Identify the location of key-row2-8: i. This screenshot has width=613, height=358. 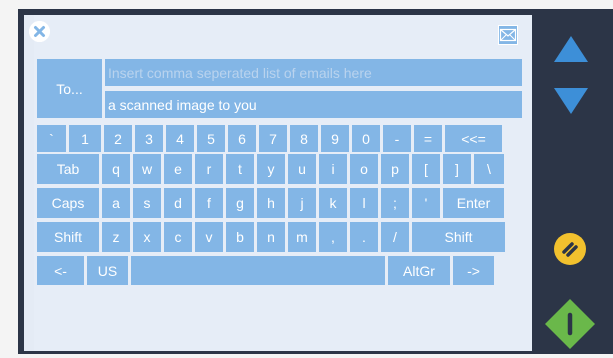
(333, 169).